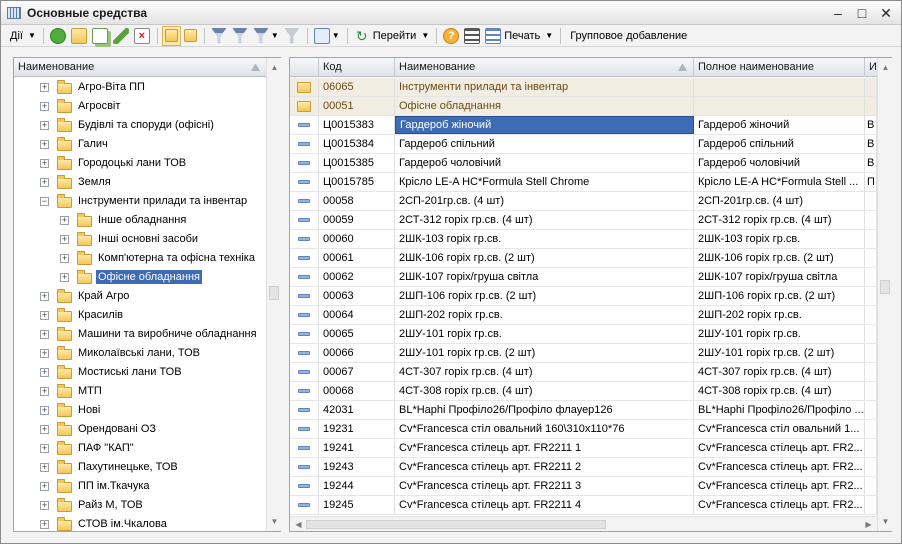 This screenshot has width=902, height=544. I want to click on full-name-cell: 2ШП-202 горіх гр.св., so click(779, 315).